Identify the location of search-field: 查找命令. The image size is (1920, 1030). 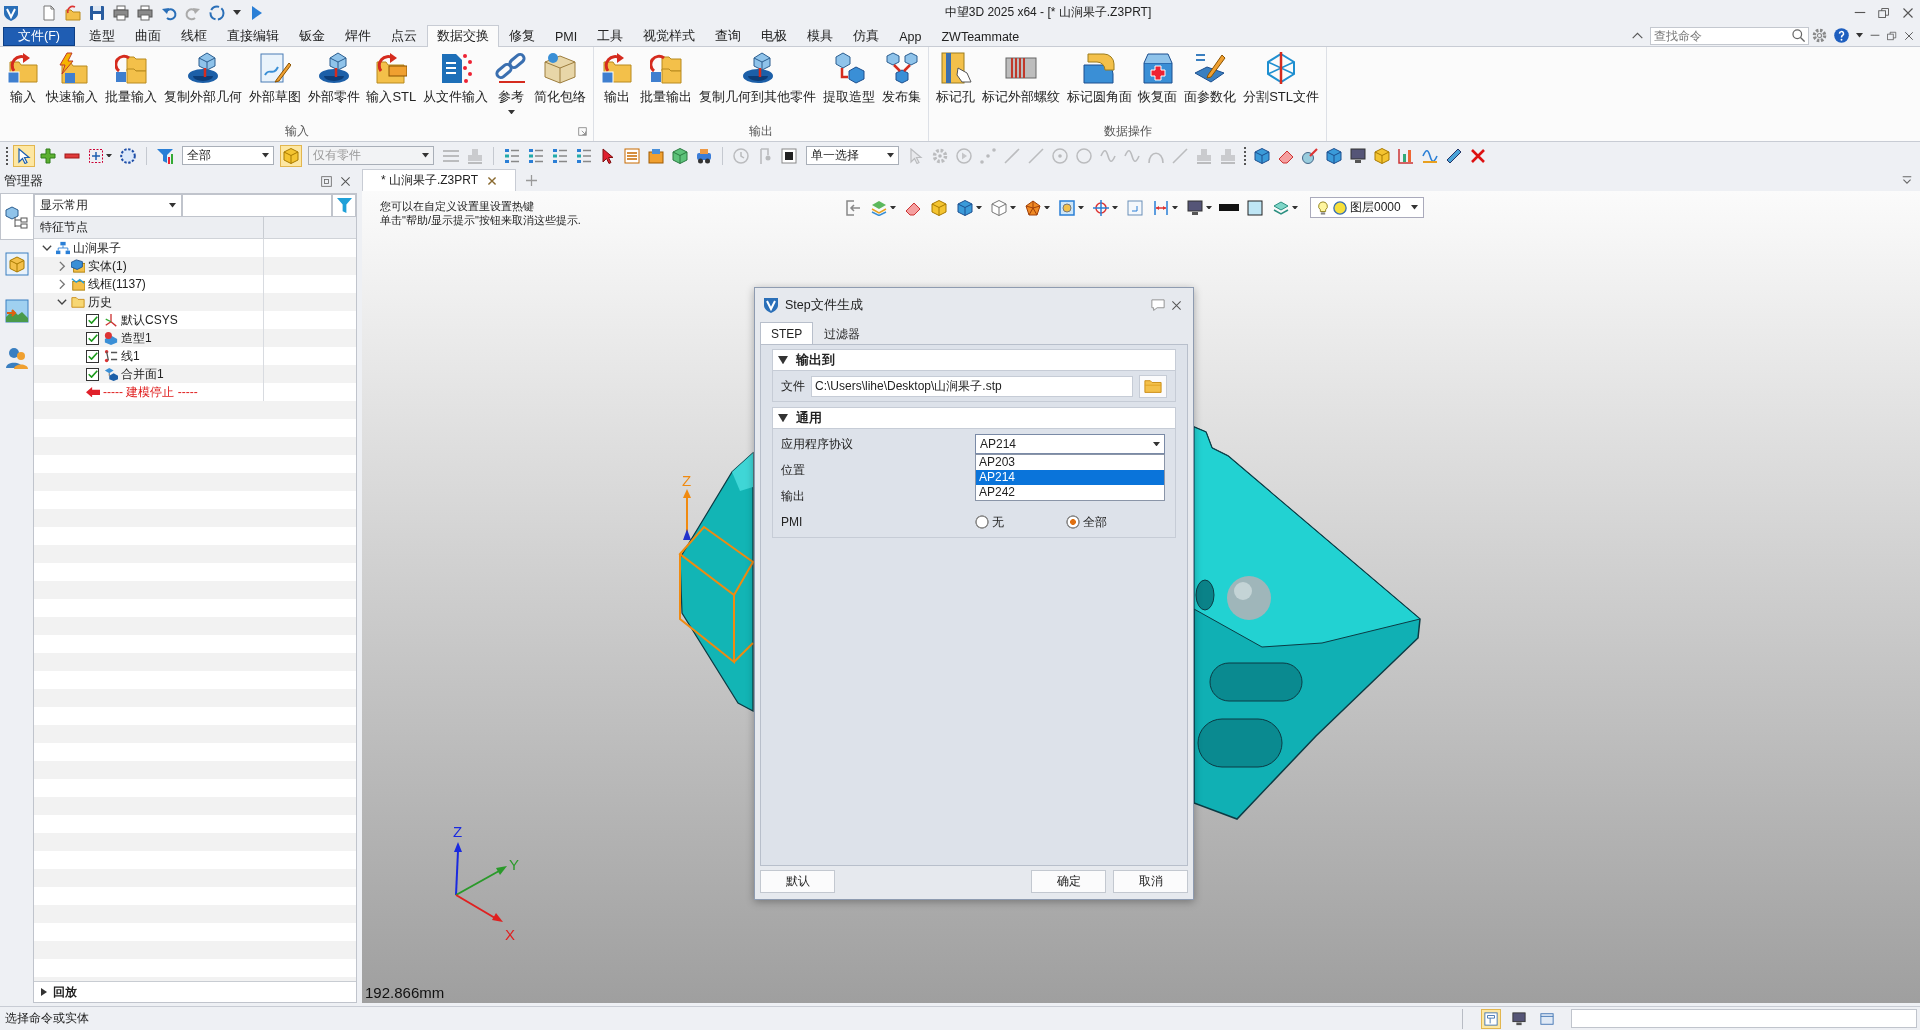
(1729, 35).